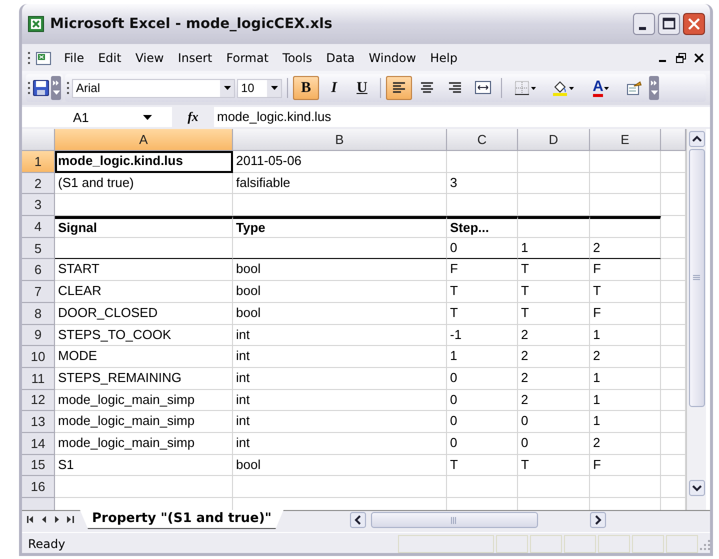 The width and height of the screenshot is (719, 559). Describe the element at coordinates (38, 249) in the screenshot. I see `row-header: 5` at that location.